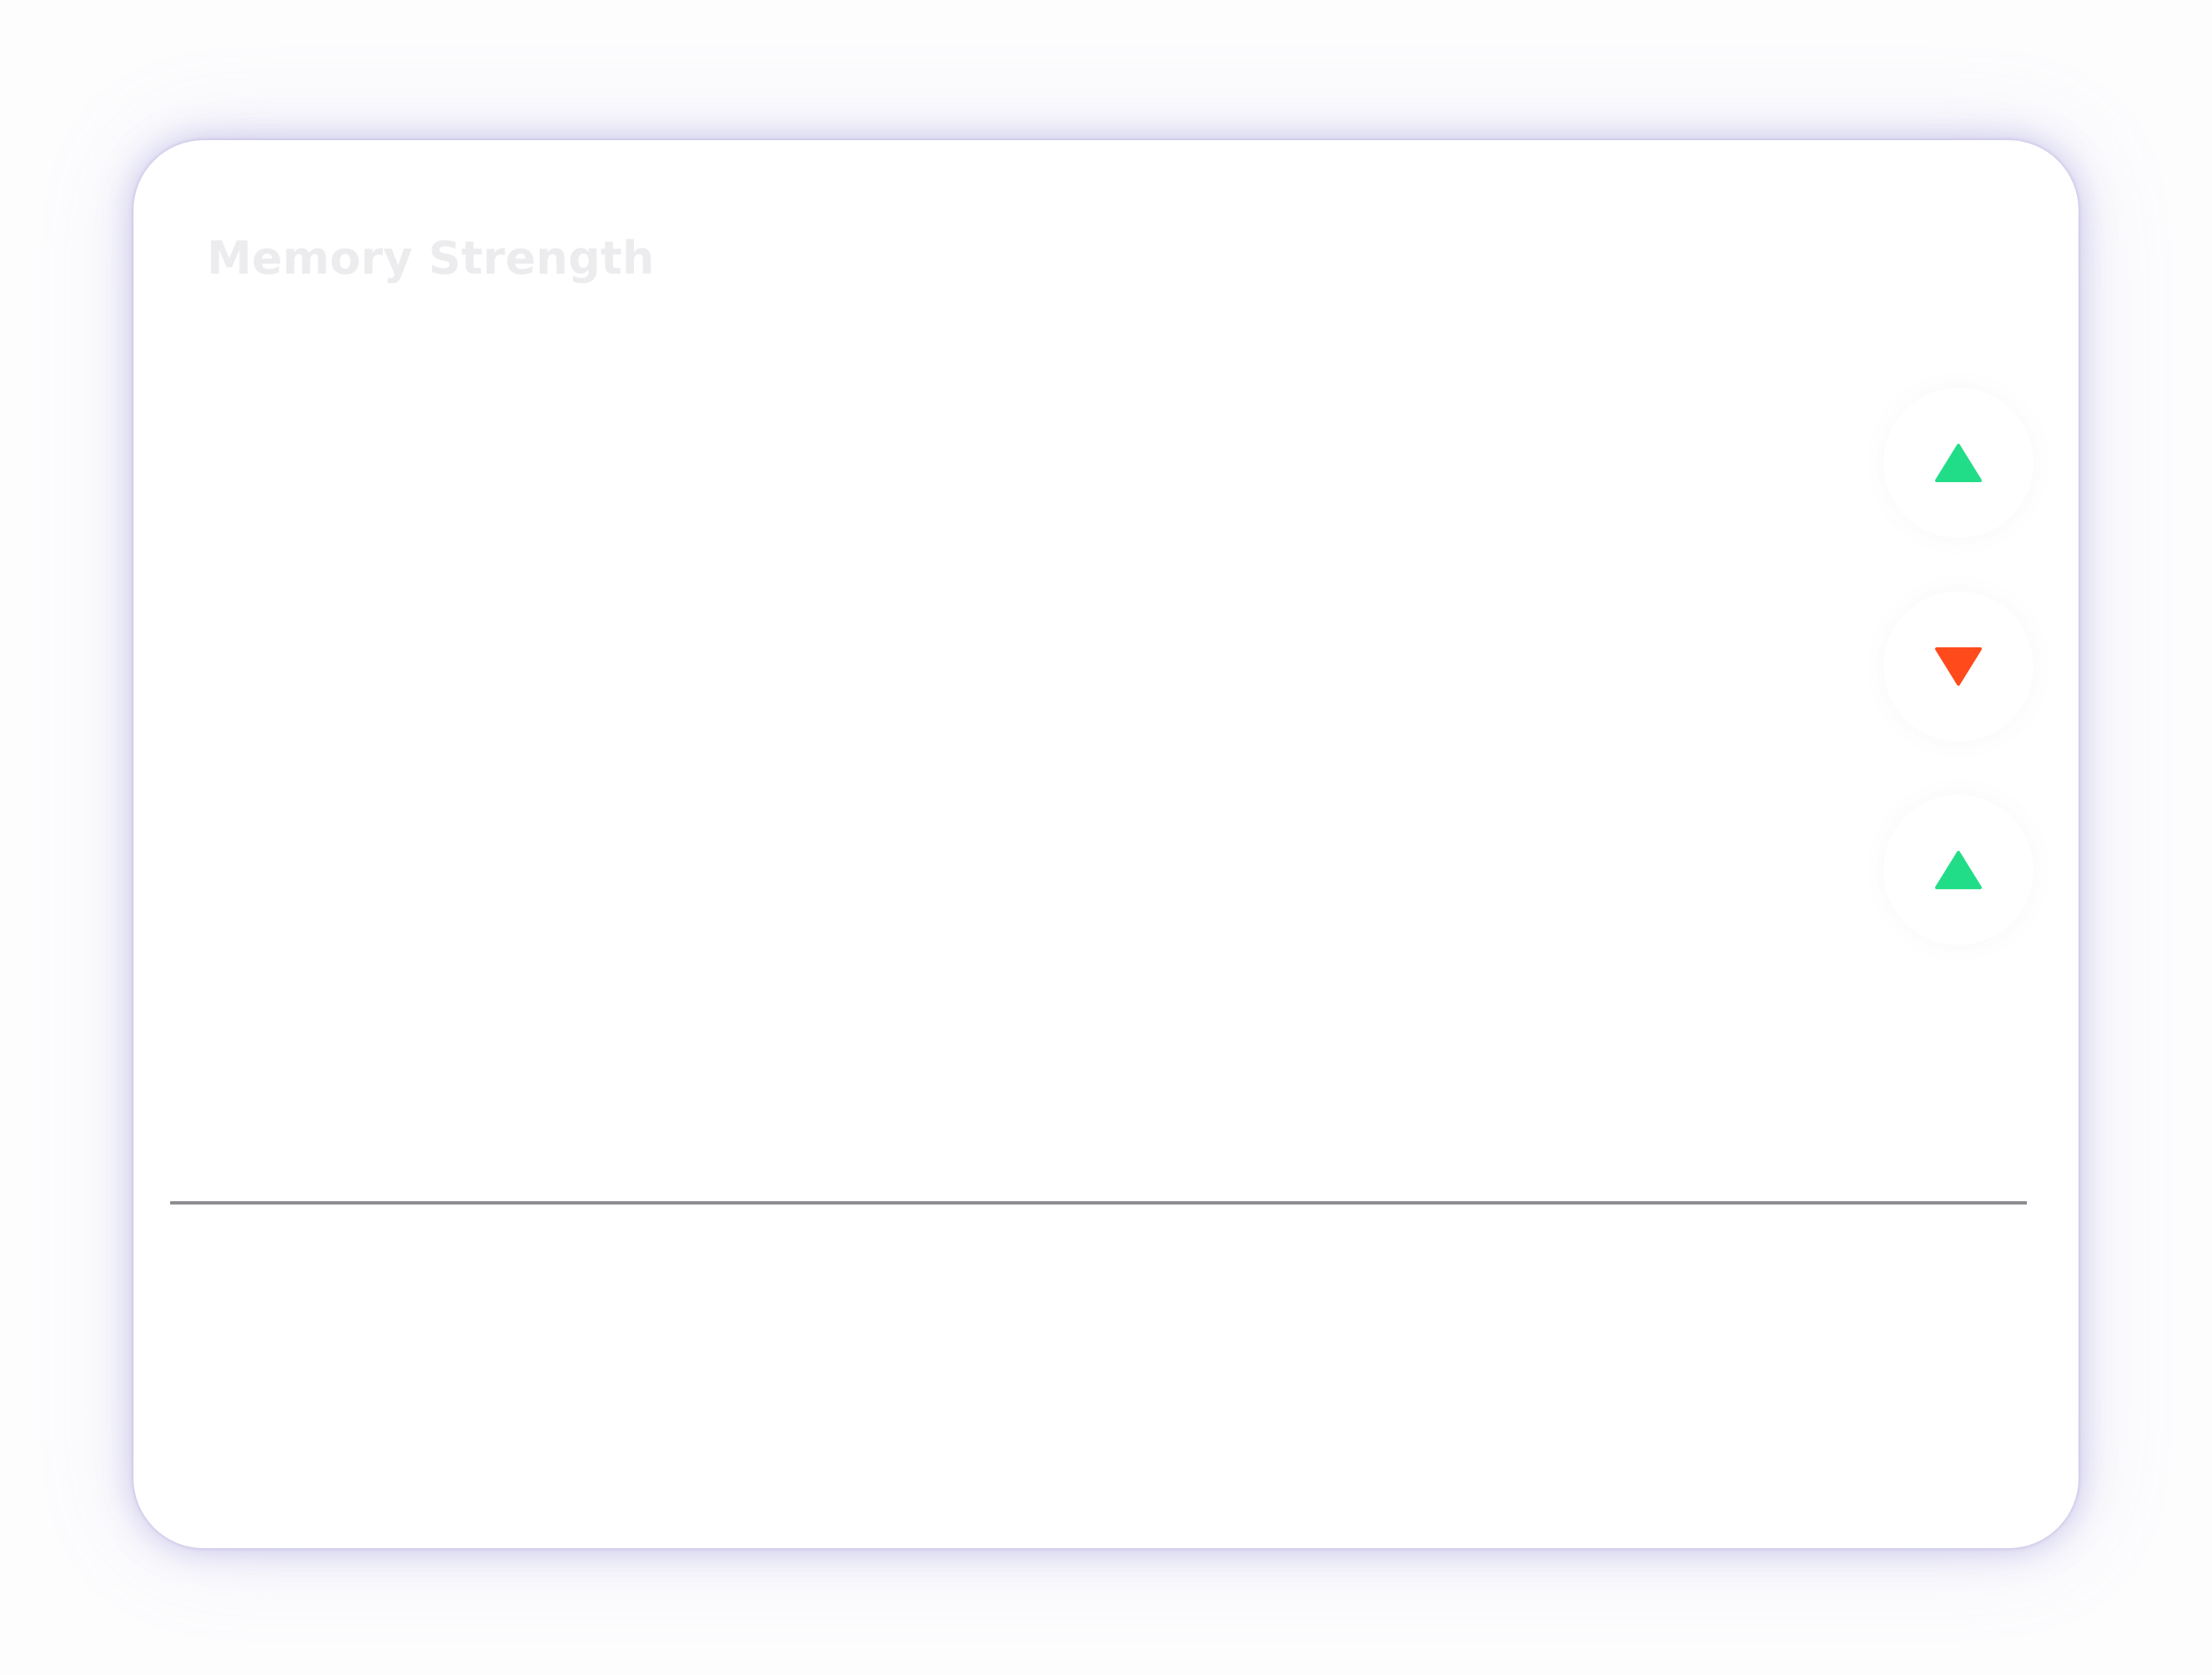  I want to click on trend-indicator-down, so click(1959, 667).